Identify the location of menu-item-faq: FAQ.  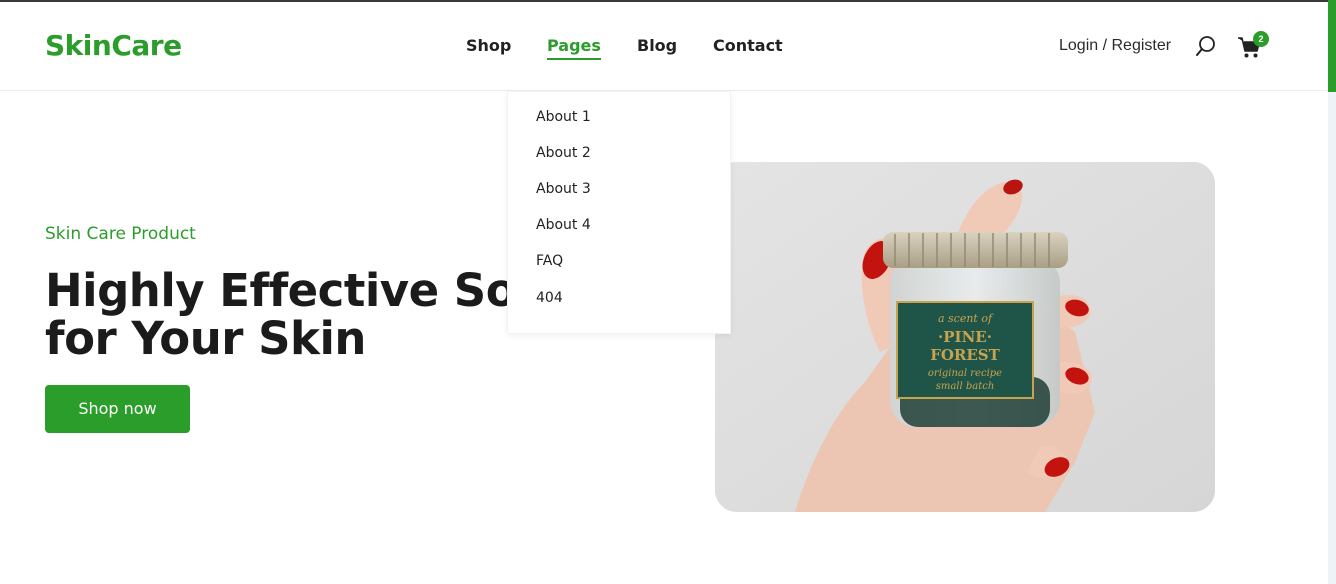
(549, 261).